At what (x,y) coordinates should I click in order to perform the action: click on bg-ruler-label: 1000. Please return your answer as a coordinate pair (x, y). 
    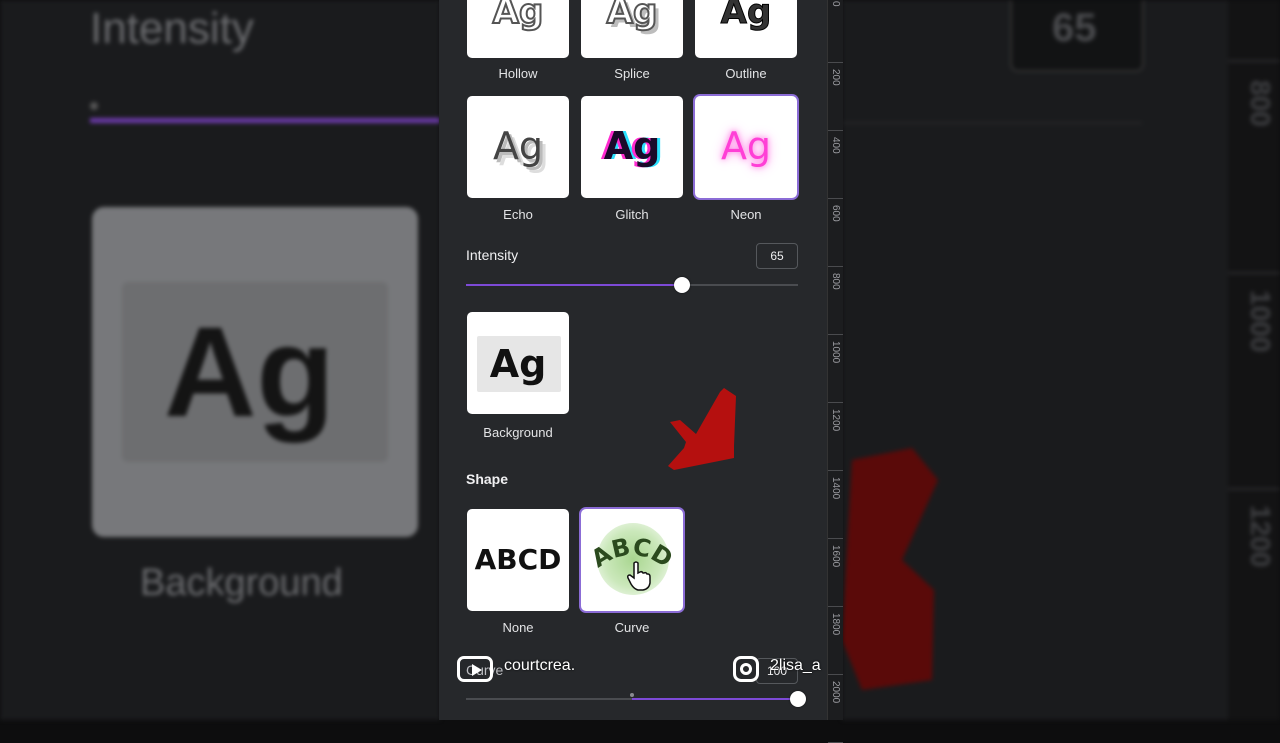
    Looking at the image, I should click on (1260, 321).